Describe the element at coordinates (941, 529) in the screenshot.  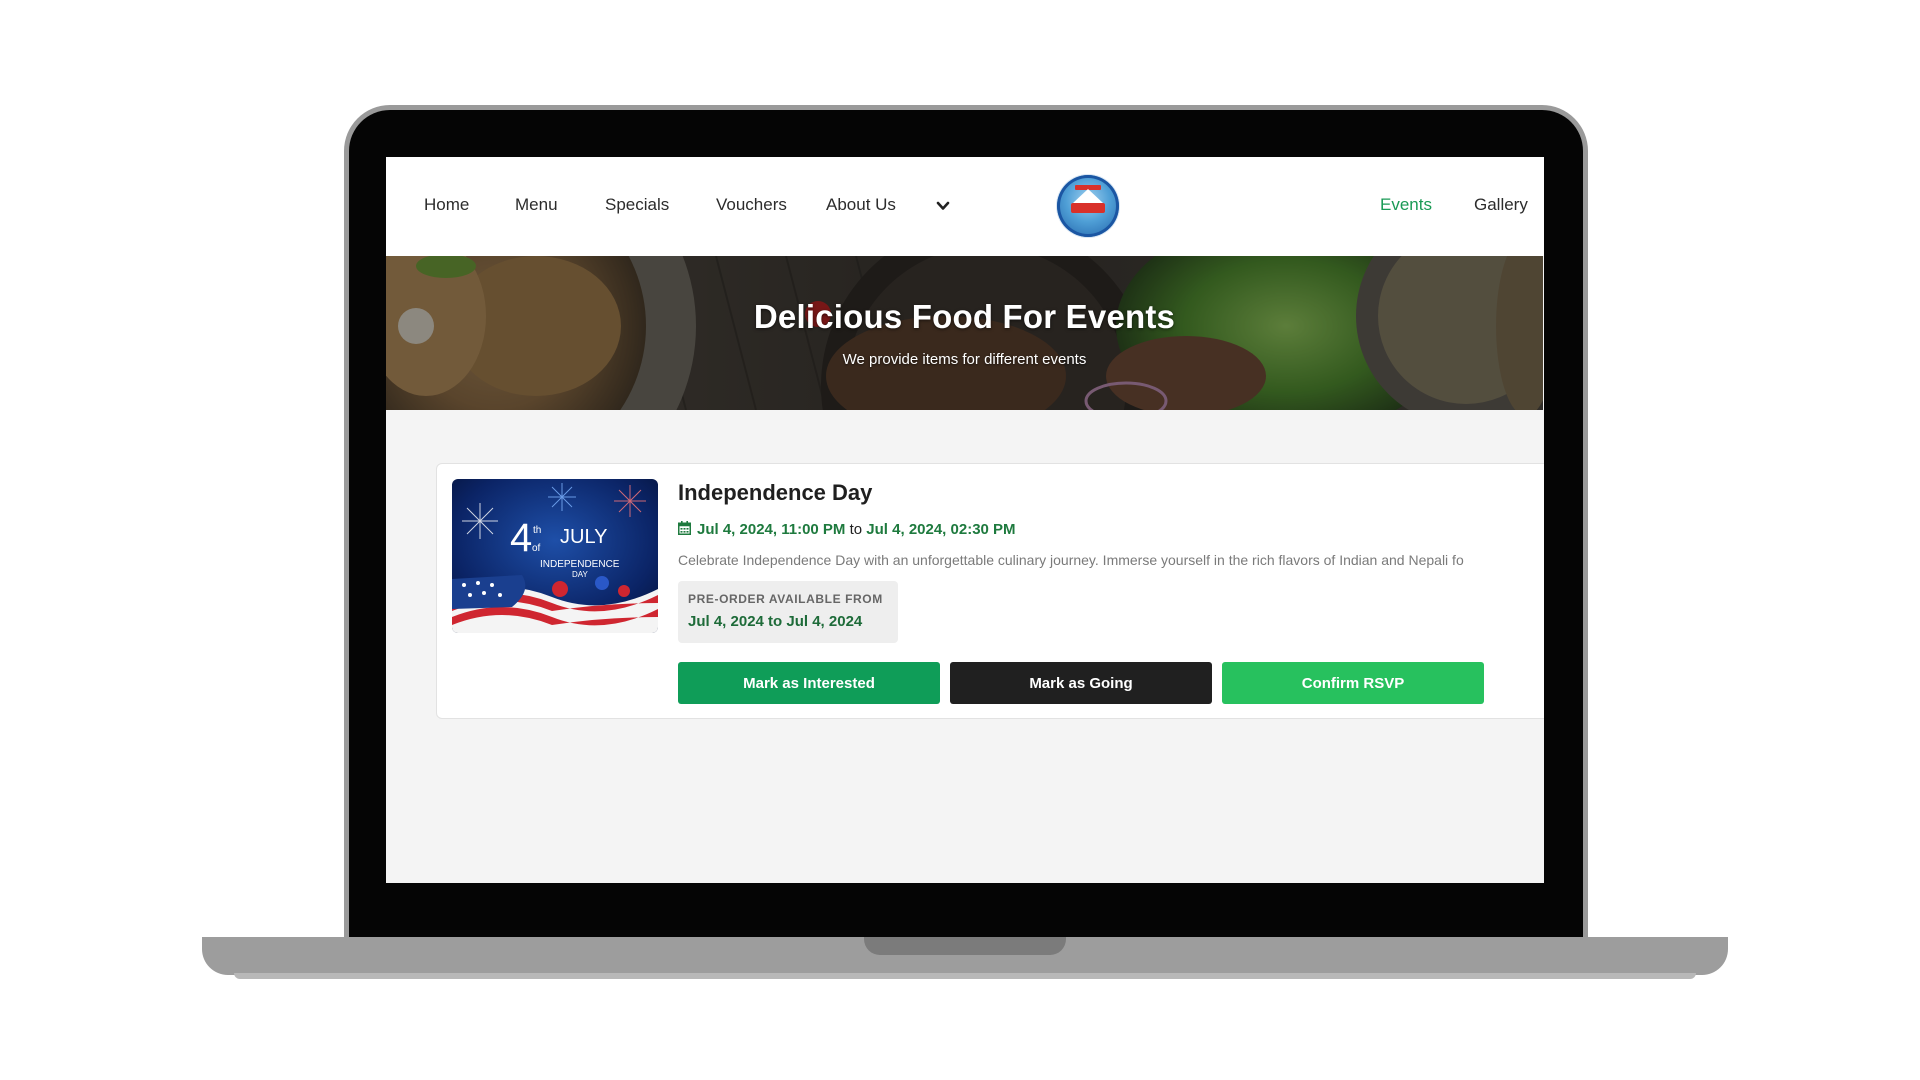
I see `event-end-datetime: Jul 4, 2024, 02:30 PM` at that location.